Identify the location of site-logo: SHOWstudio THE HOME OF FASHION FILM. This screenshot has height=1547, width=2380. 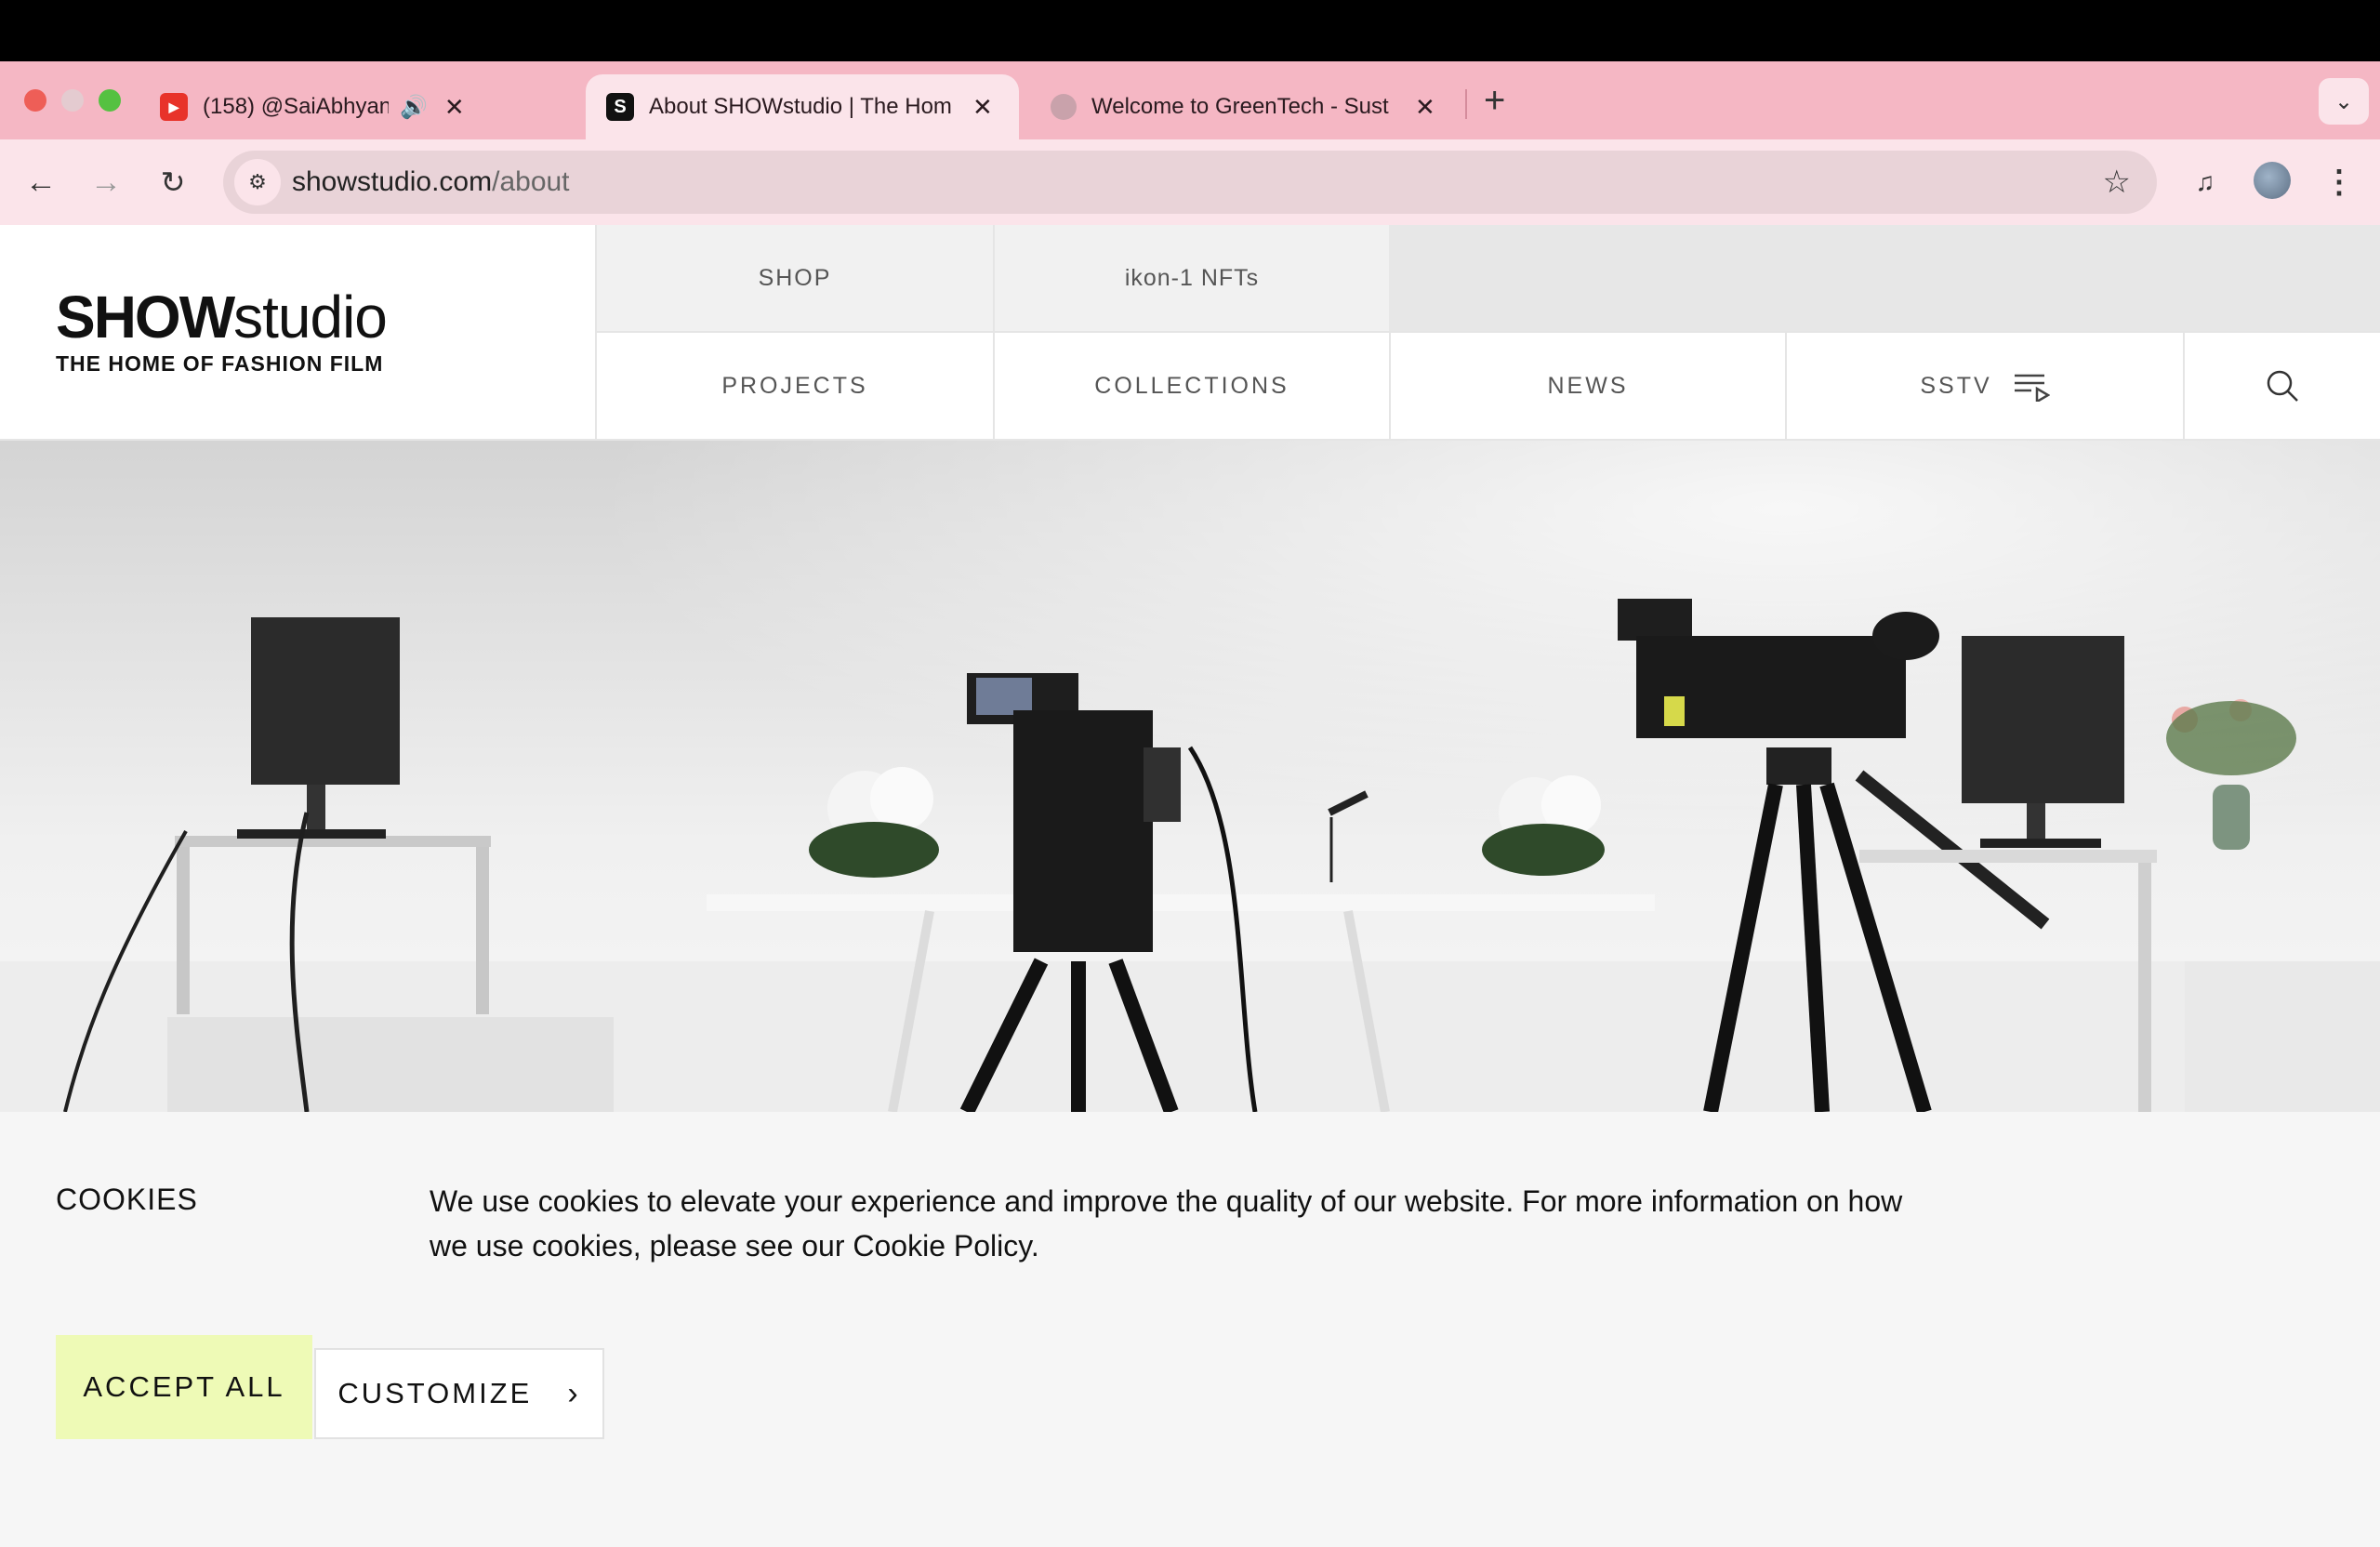
(297, 333).